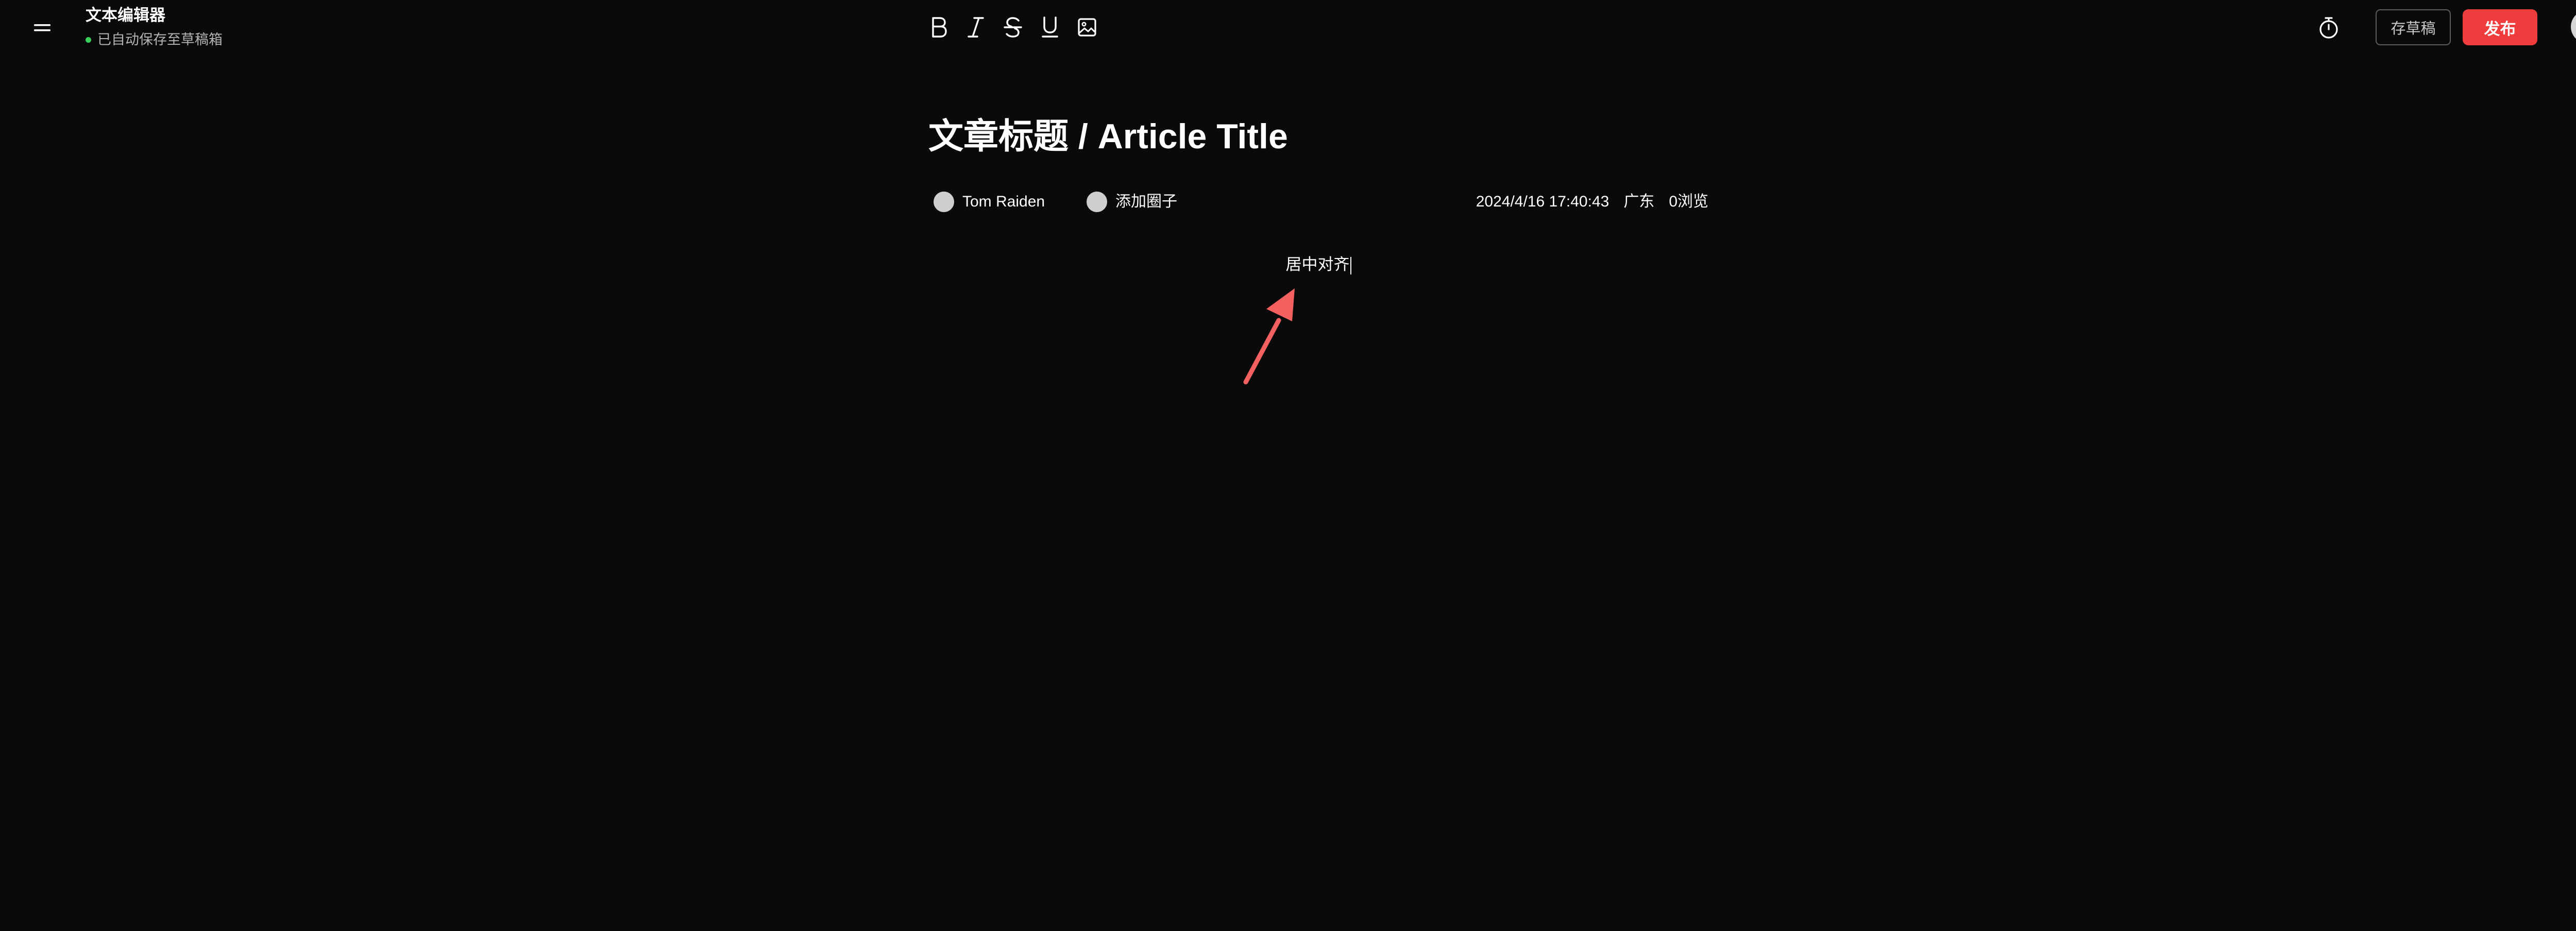 The image size is (2576, 931). What do you see at coordinates (2413, 27) in the screenshot?
I see `save-draft-button: 存草稿` at bounding box center [2413, 27].